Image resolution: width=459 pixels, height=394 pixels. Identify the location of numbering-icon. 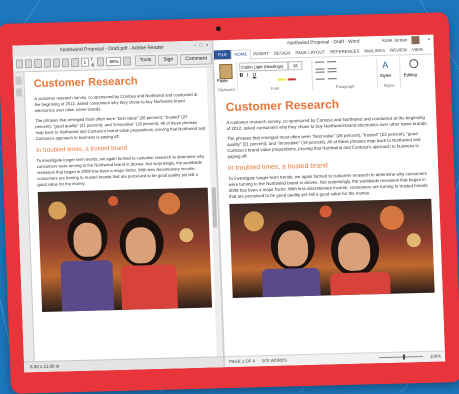
(332, 65).